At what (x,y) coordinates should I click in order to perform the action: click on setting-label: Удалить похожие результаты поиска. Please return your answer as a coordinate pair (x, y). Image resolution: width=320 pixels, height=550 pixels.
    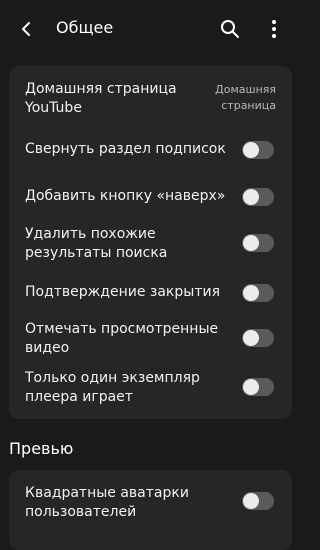
    Looking at the image, I should click on (96, 243).